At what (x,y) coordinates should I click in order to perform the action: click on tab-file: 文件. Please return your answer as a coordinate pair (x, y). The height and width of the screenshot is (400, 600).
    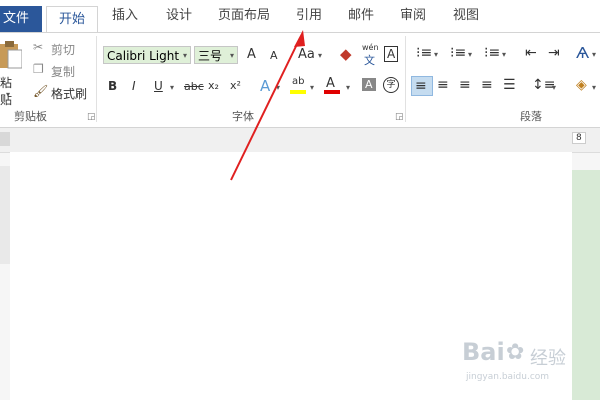
    Looking at the image, I should click on (21, 19).